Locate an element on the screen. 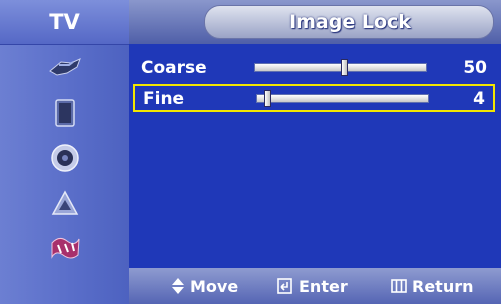 This screenshot has width=501, height=304. return-label: Return is located at coordinates (443, 286).